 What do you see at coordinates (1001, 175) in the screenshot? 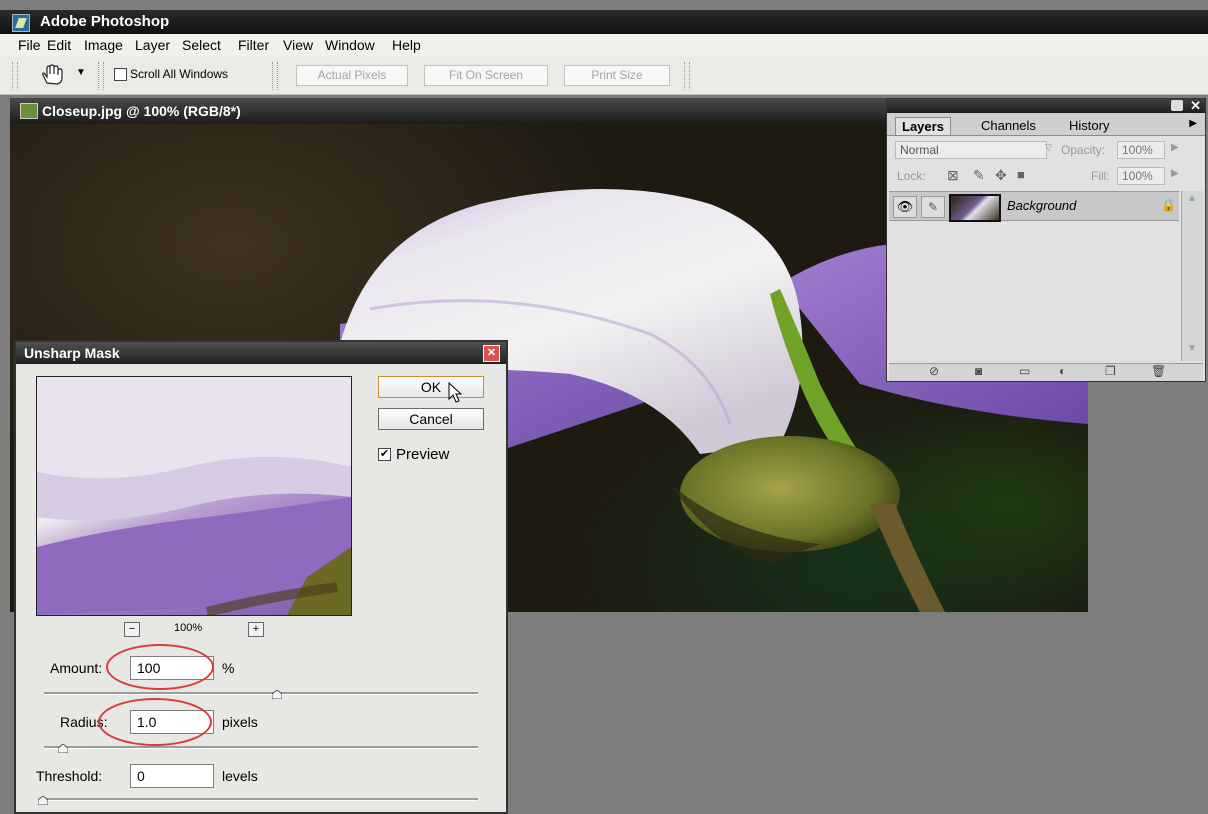
I see `lock-move-icon: ✥` at bounding box center [1001, 175].